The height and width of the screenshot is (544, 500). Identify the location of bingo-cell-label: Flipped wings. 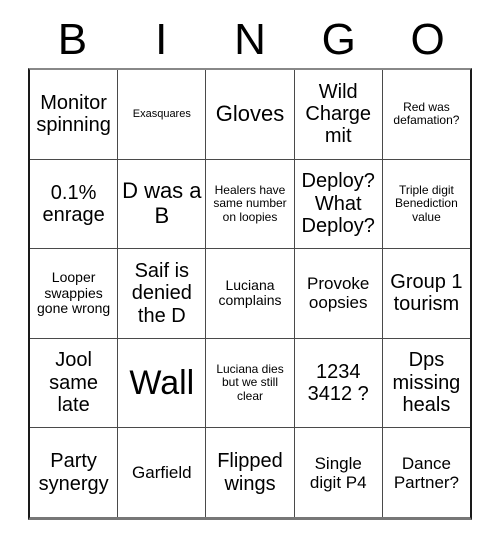
(250, 472).